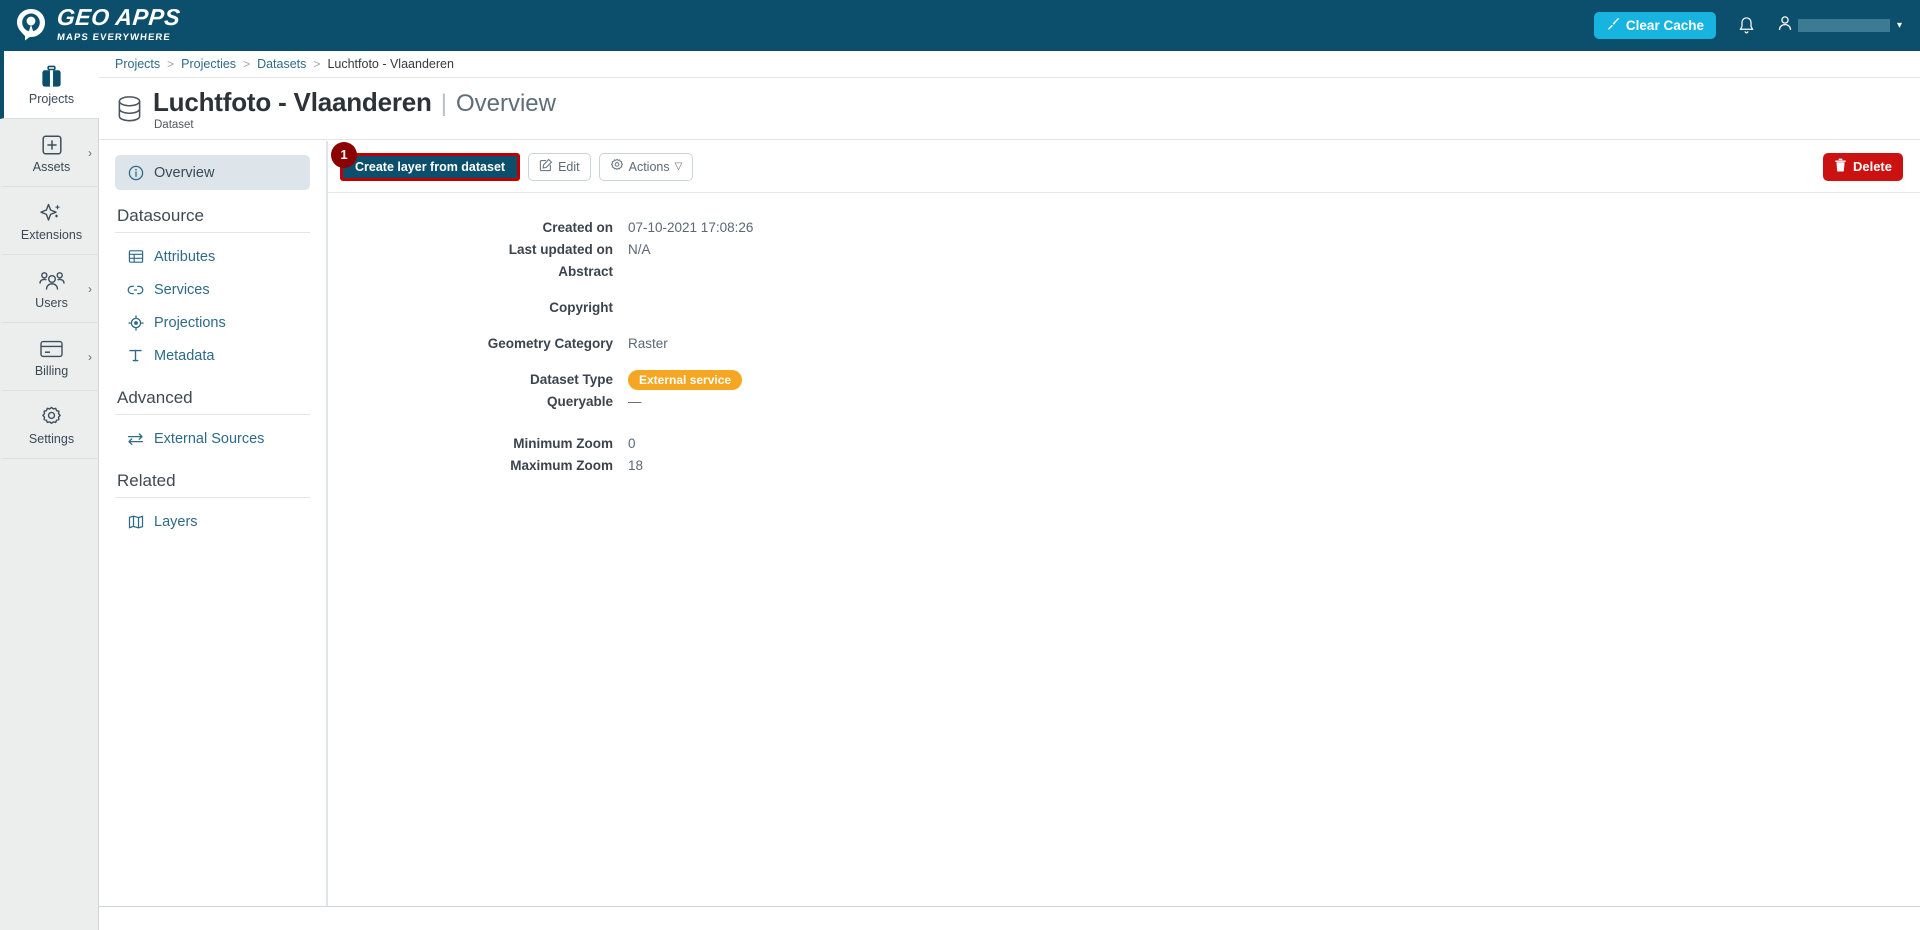  Describe the element at coordinates (208, 64) in the screenshot. I see `breadcrumb-item-projecties: Projecties` at that location.